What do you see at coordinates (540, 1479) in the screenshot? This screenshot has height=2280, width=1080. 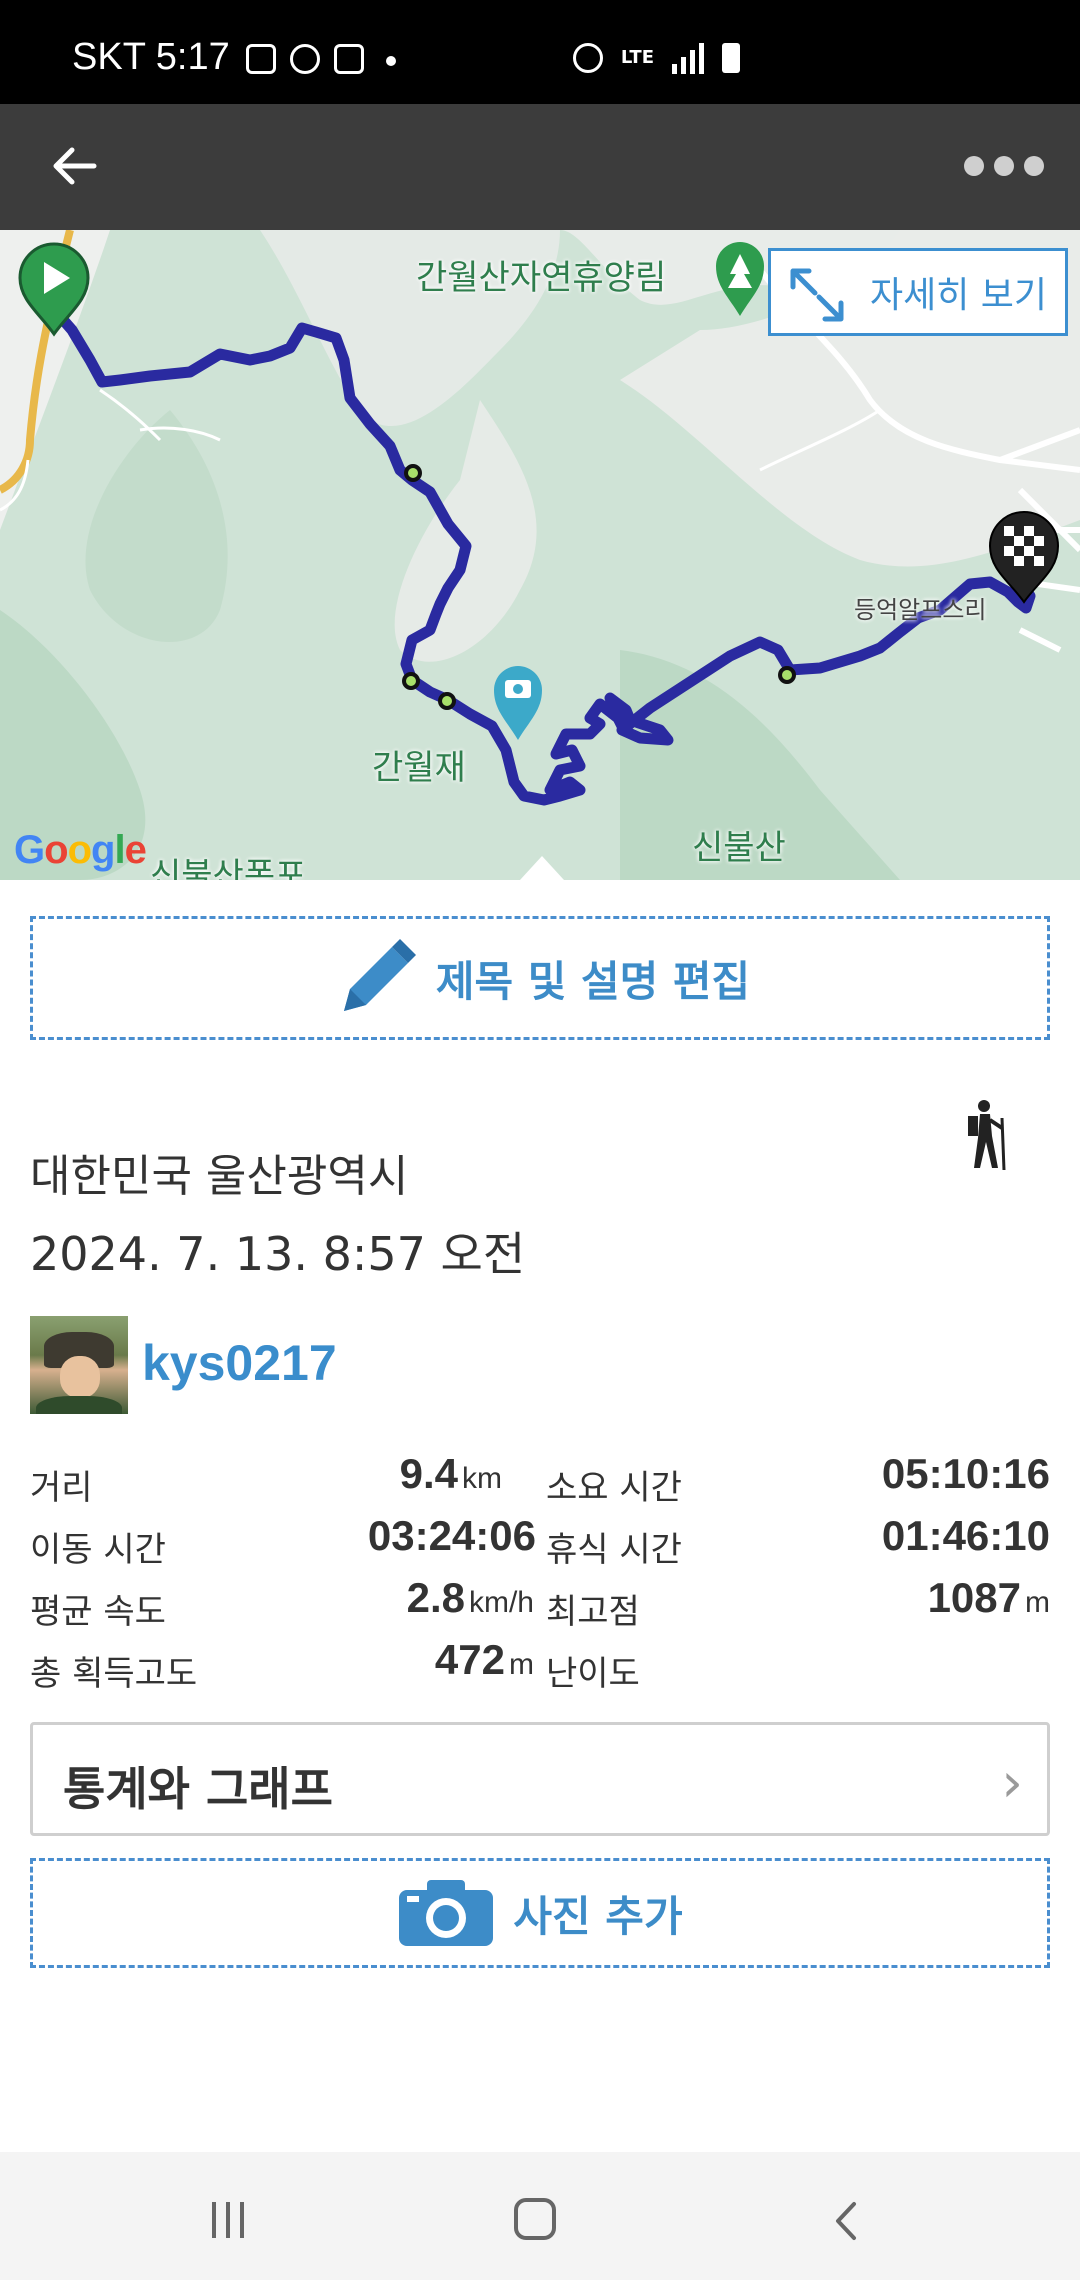 I see `stat-row-1: 거리 9.4 km 소요 시간 05:10:16` at bounding box center [540, 1479].